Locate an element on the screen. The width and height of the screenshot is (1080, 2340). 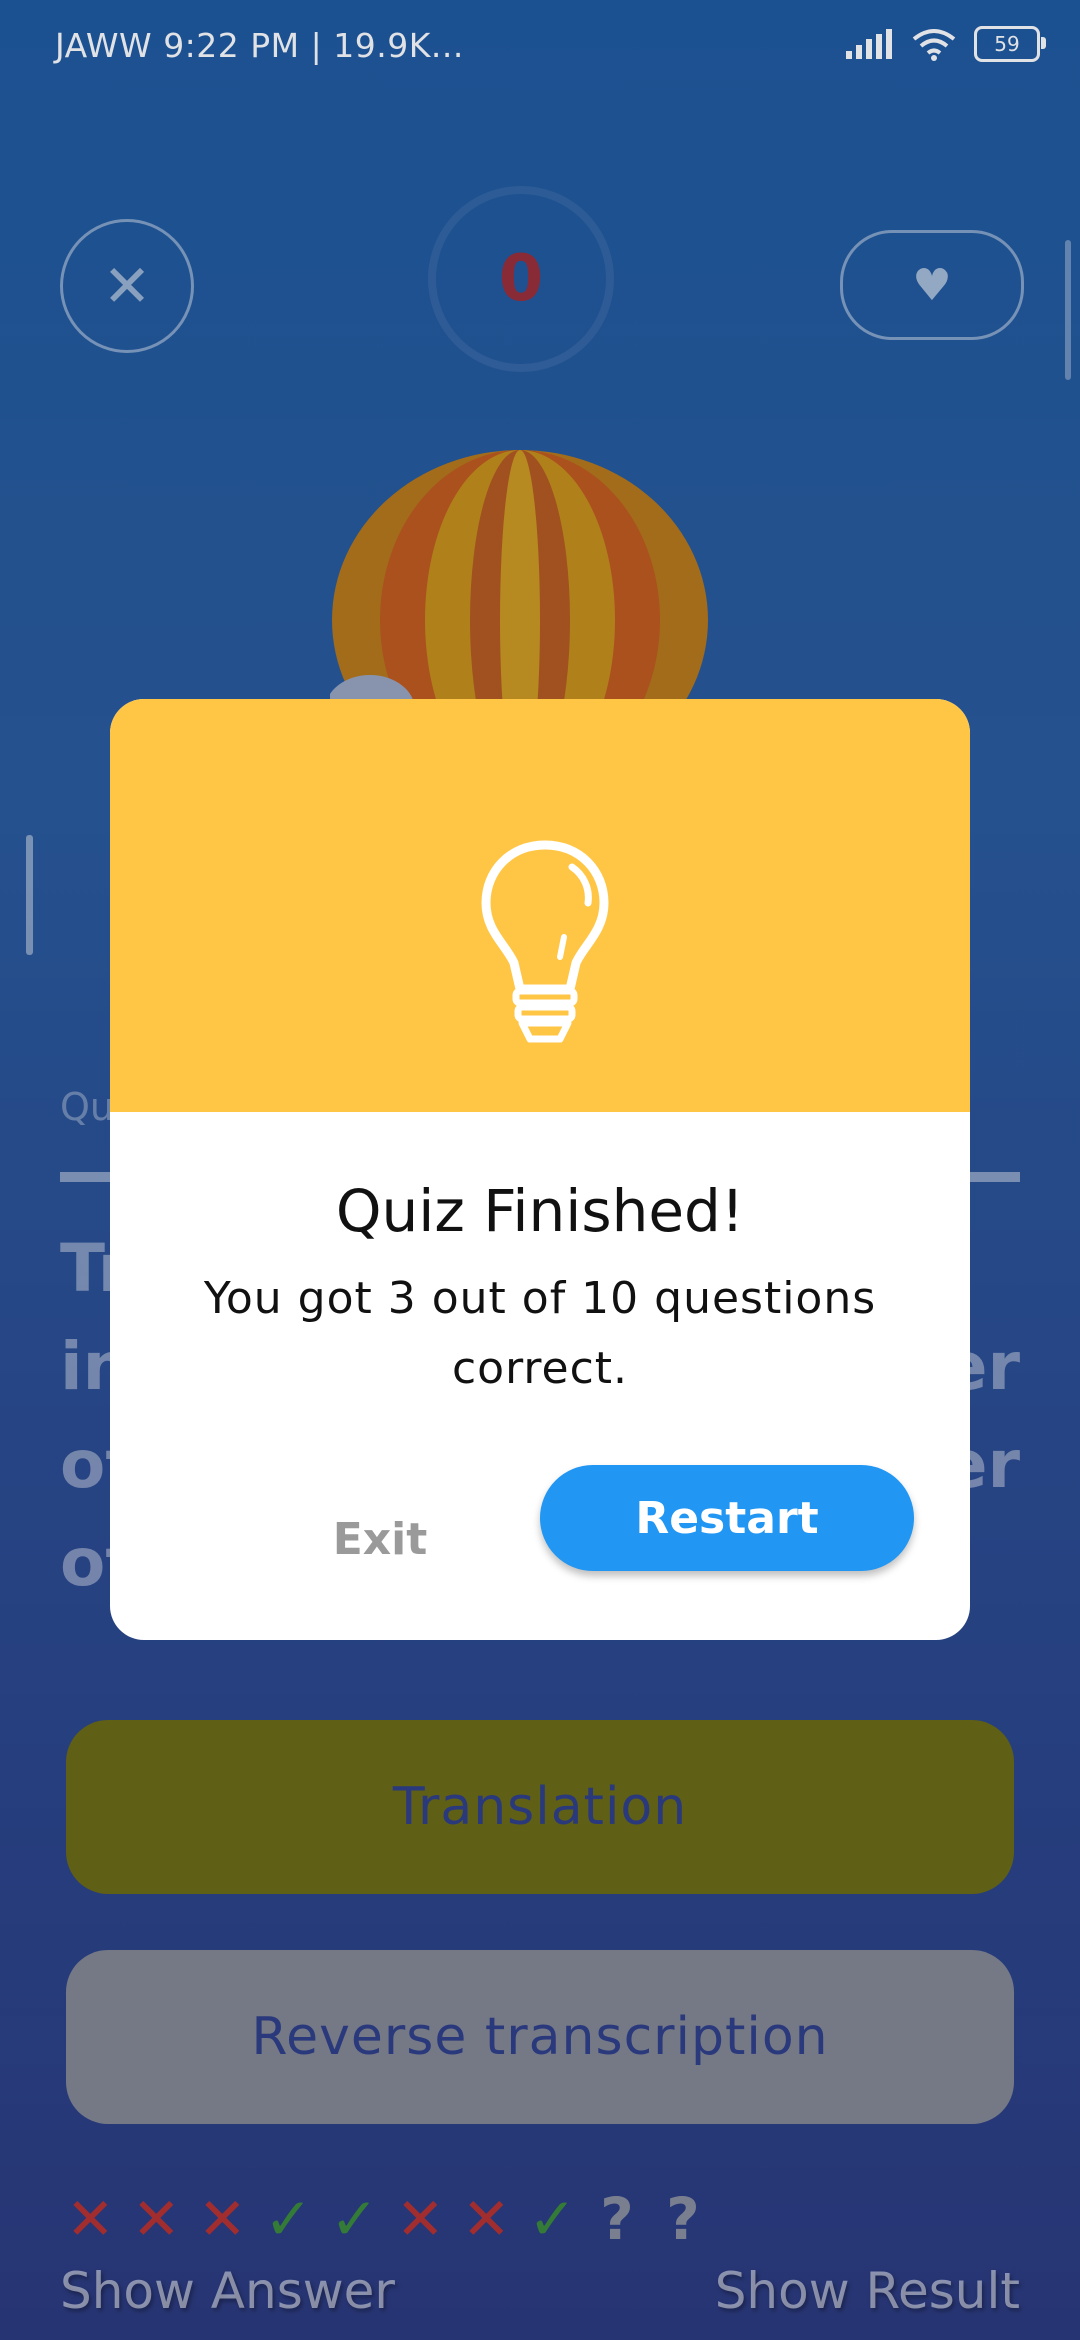
dialog-header is located at coordinates (540, 905).